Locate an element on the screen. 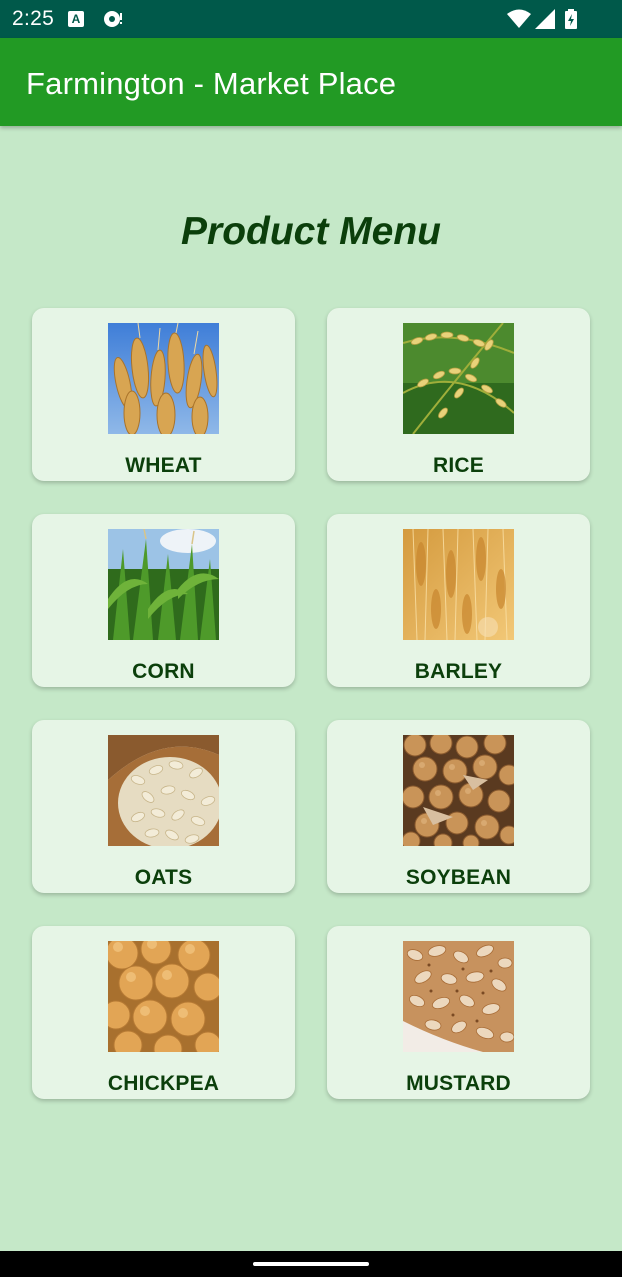 The image size is (622, 1277). rice-image is located at coordinates (458, 378).